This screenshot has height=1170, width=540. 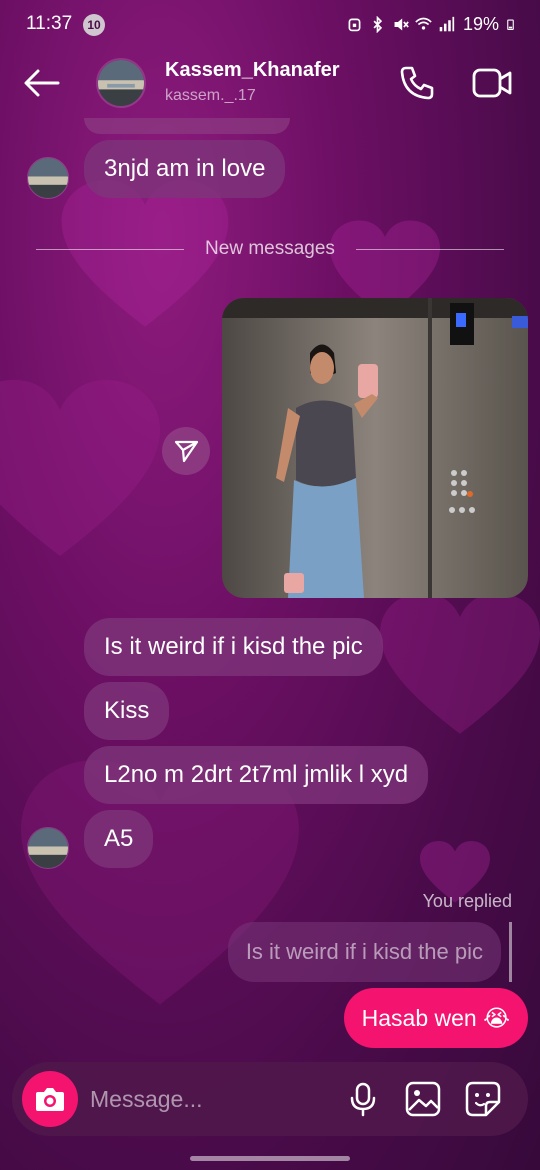 I want to click on chat-username: Kassem_Khanafer, so click(x=252, y=70).